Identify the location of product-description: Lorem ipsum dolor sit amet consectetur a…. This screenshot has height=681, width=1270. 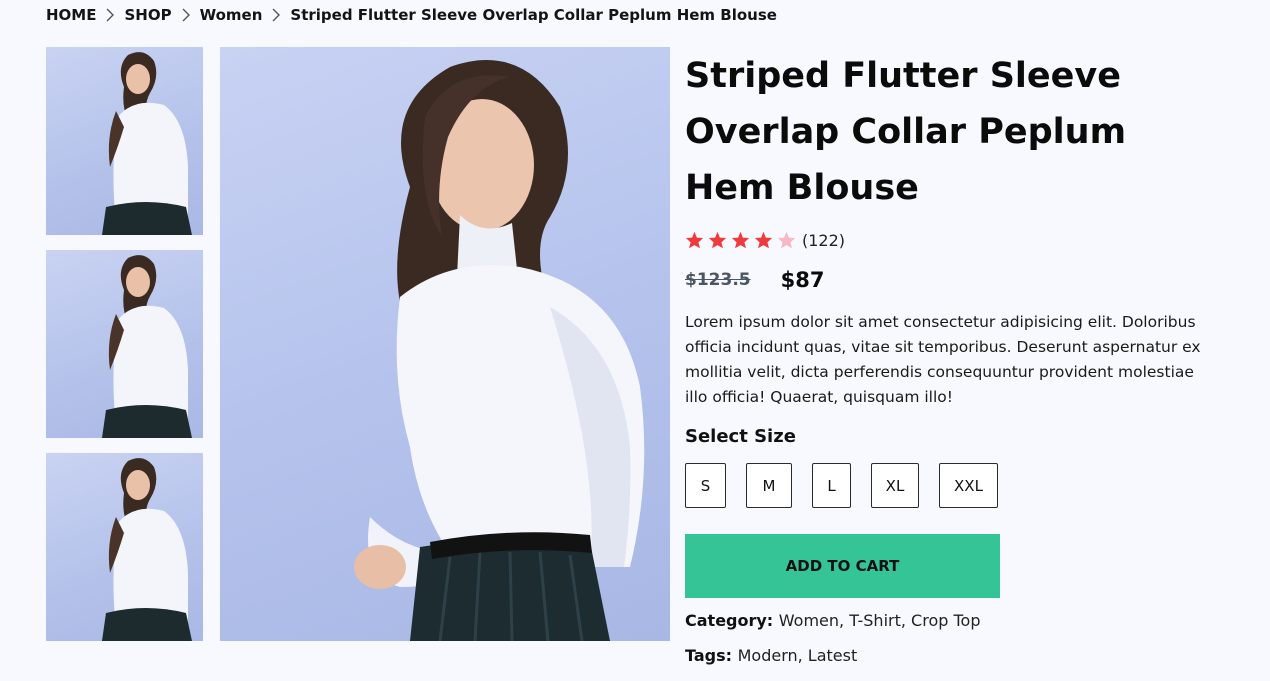
(943, 359).